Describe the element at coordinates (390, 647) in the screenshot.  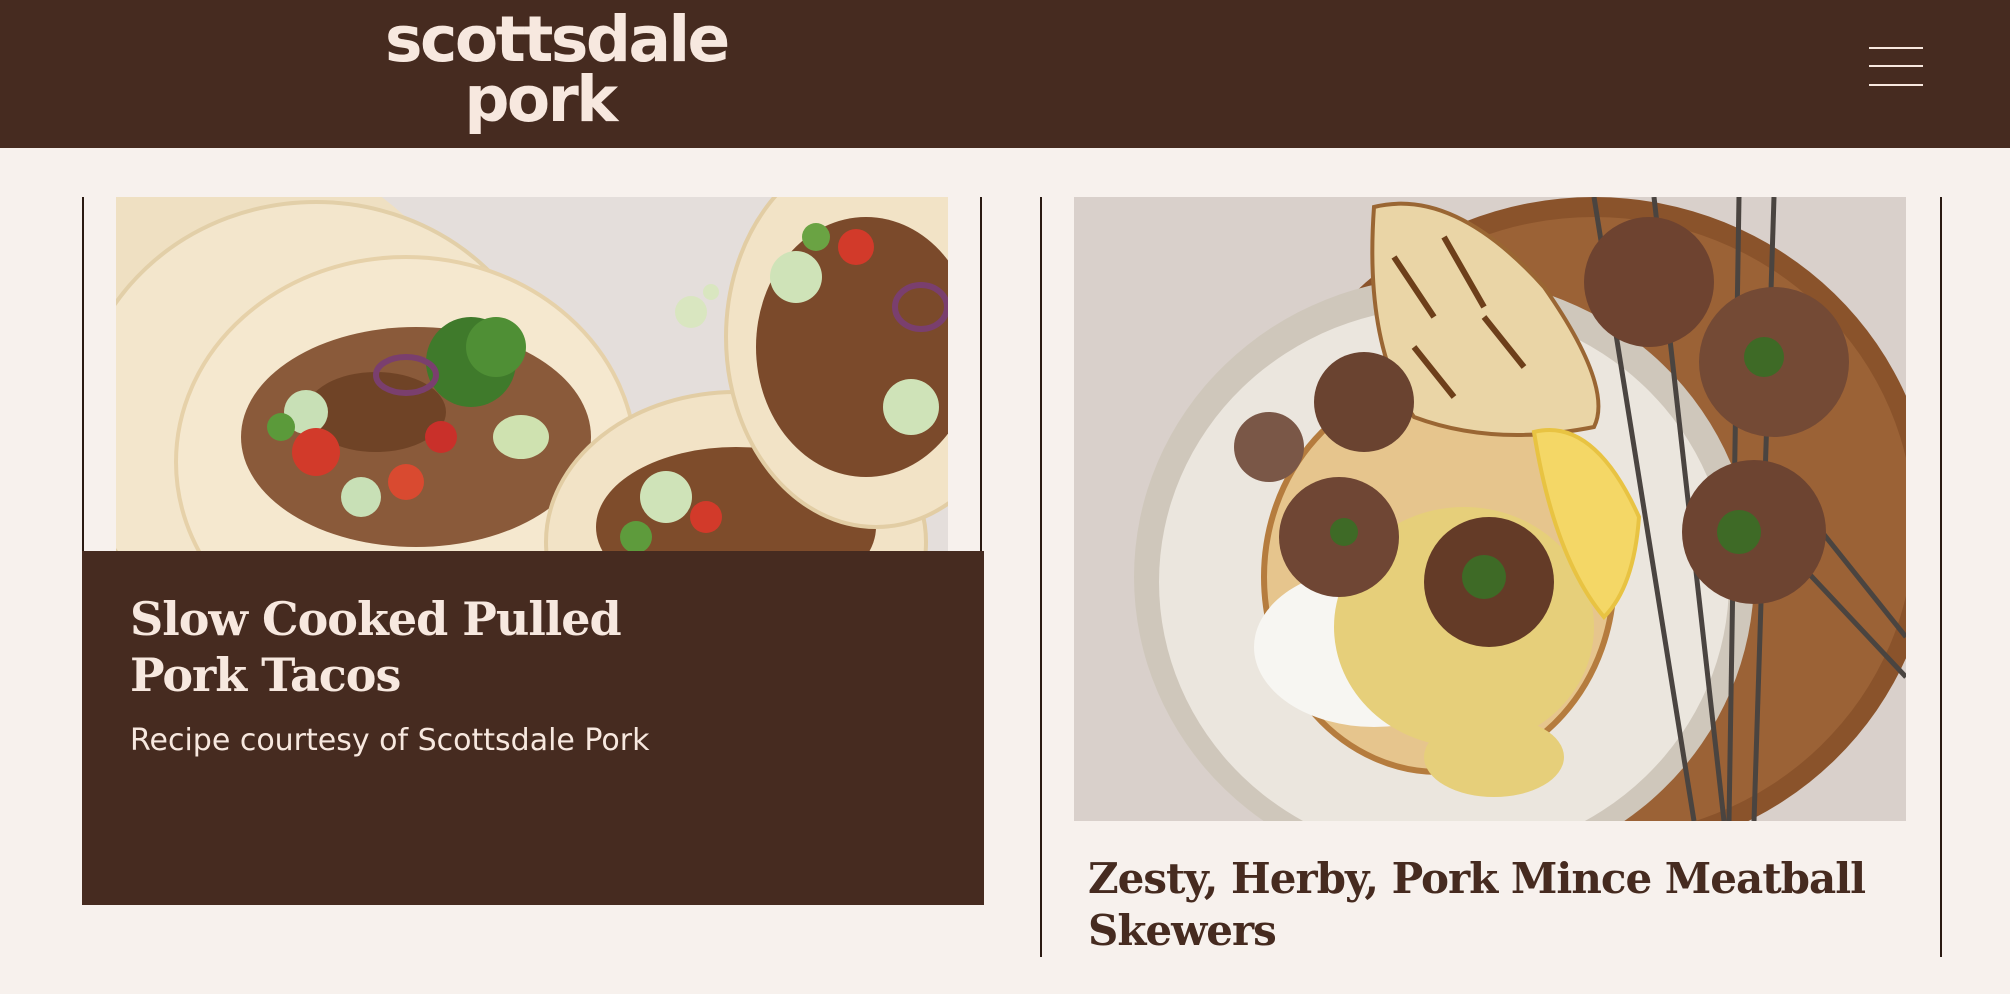
I see `recipe-title: Slow Cooked Pulled Pork Tacos` at that location.